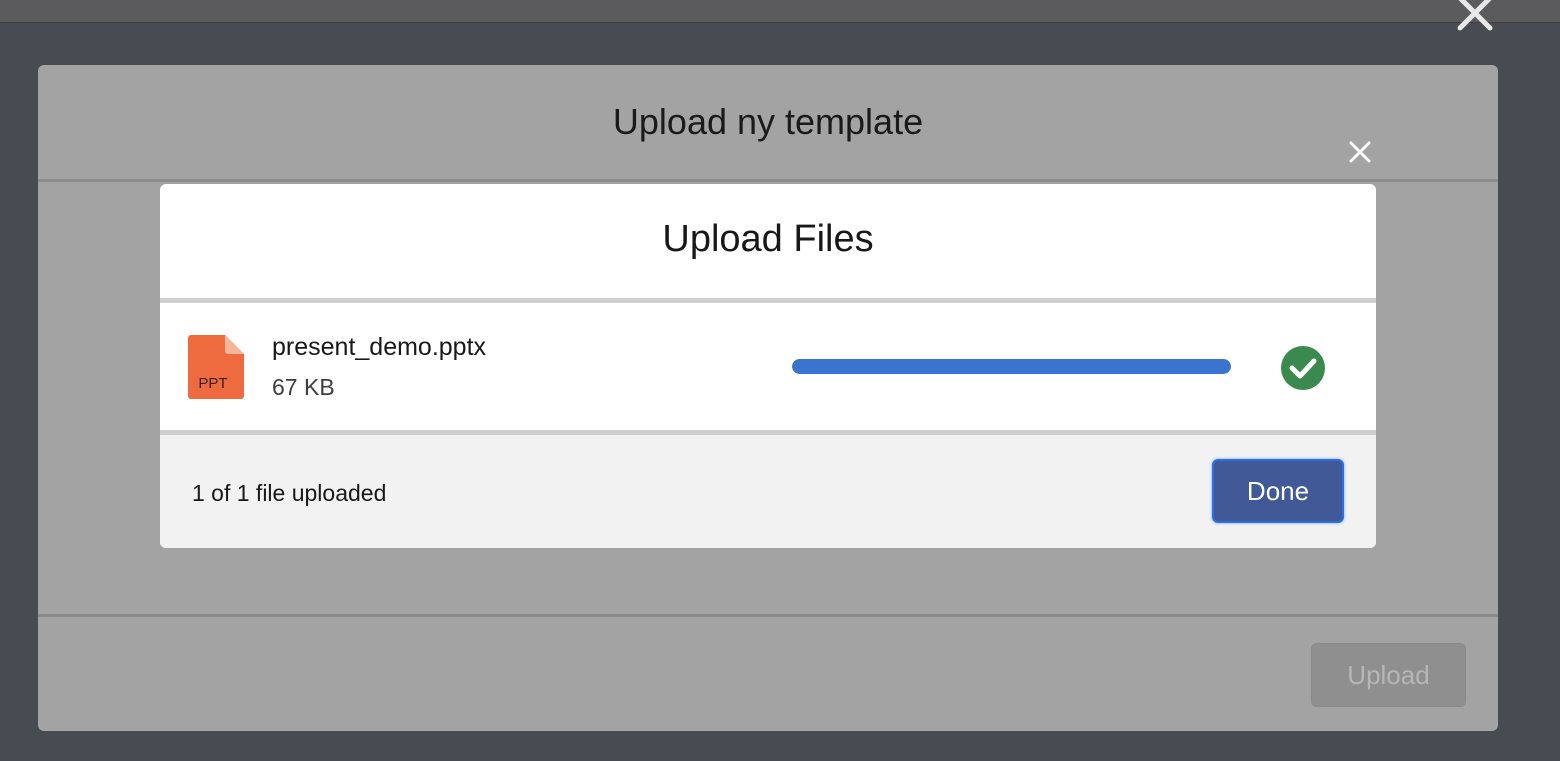 The image size is (1560, 761). What do you see at coordinates (303, 387) in the screenshot?
I see `file-size: 67 KB` at bounding box center [303, 387].